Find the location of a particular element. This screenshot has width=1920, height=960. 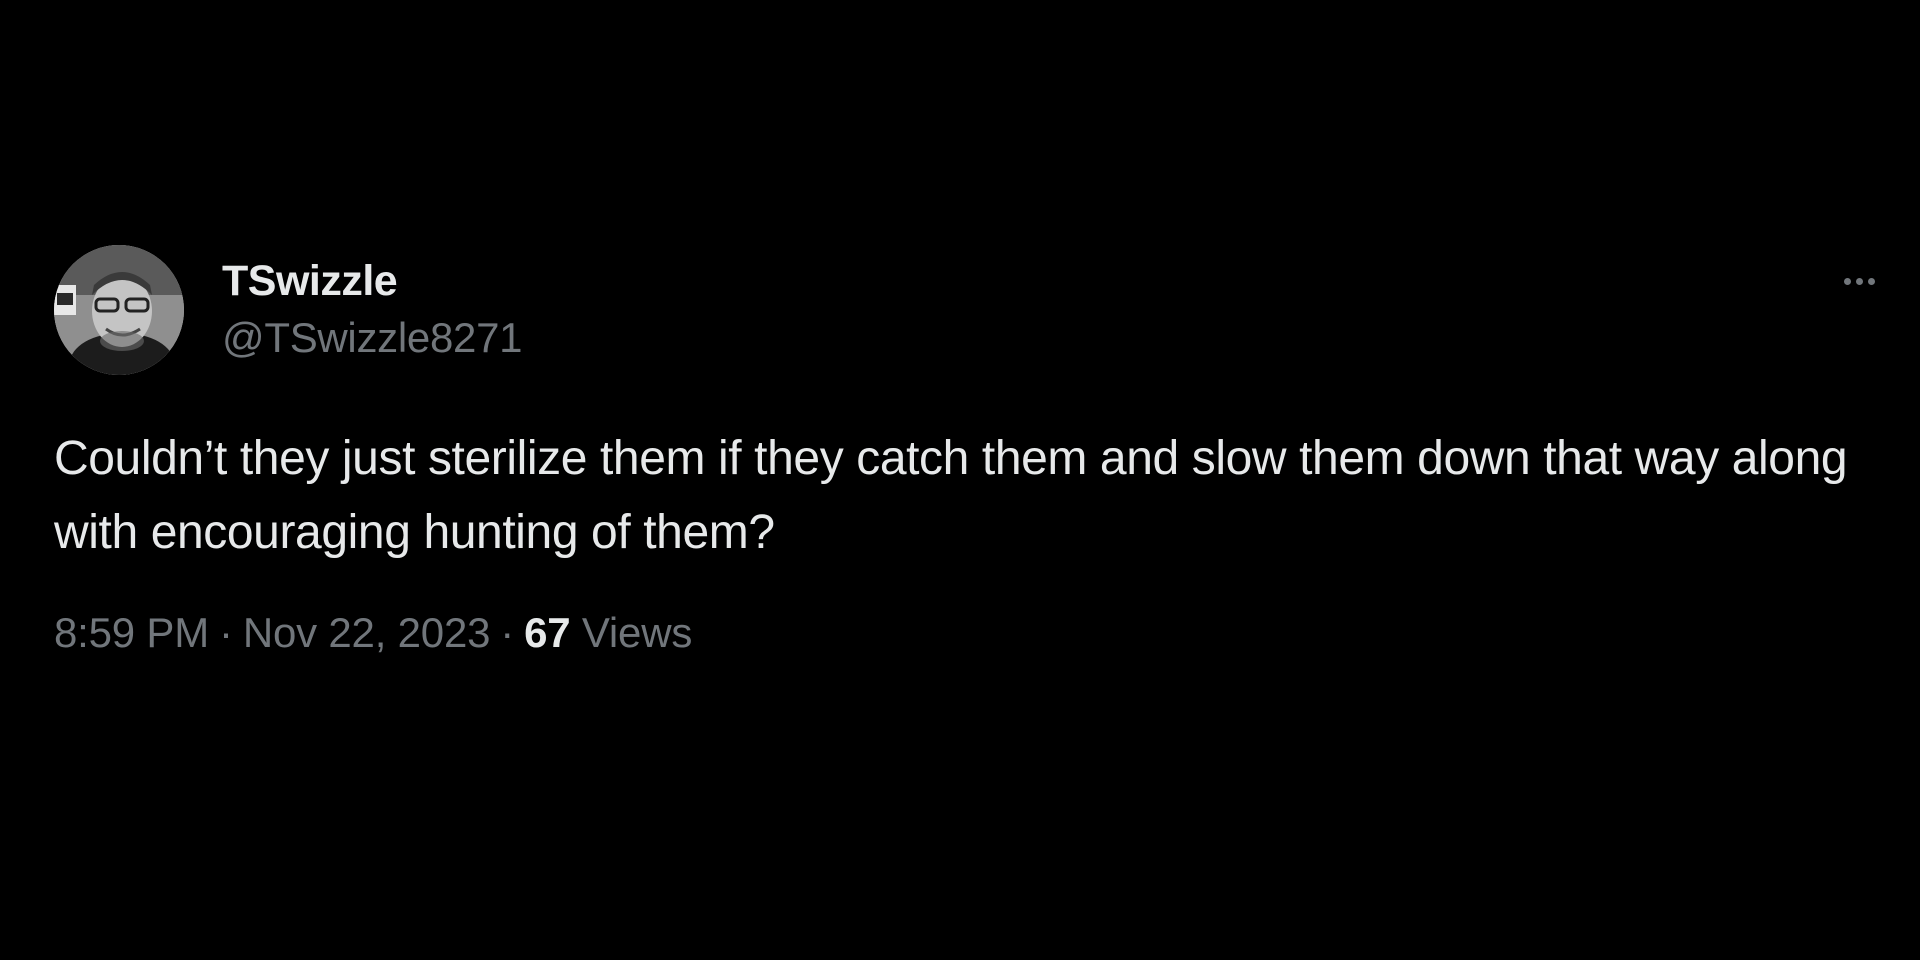

tweet-meta: 8:59 PM · Nov 22, 2023 · 67 Views is located at coordinates (969, 633).